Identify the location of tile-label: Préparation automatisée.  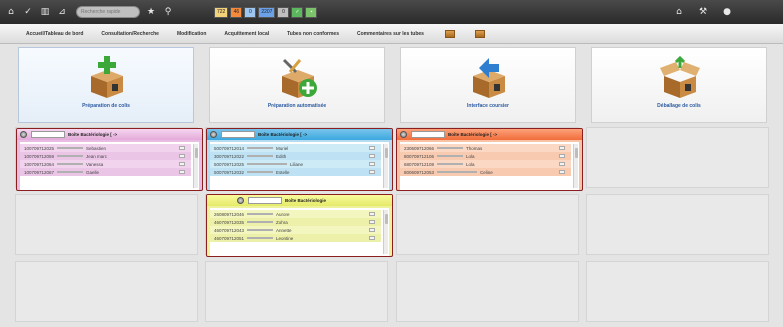
(297, 106).